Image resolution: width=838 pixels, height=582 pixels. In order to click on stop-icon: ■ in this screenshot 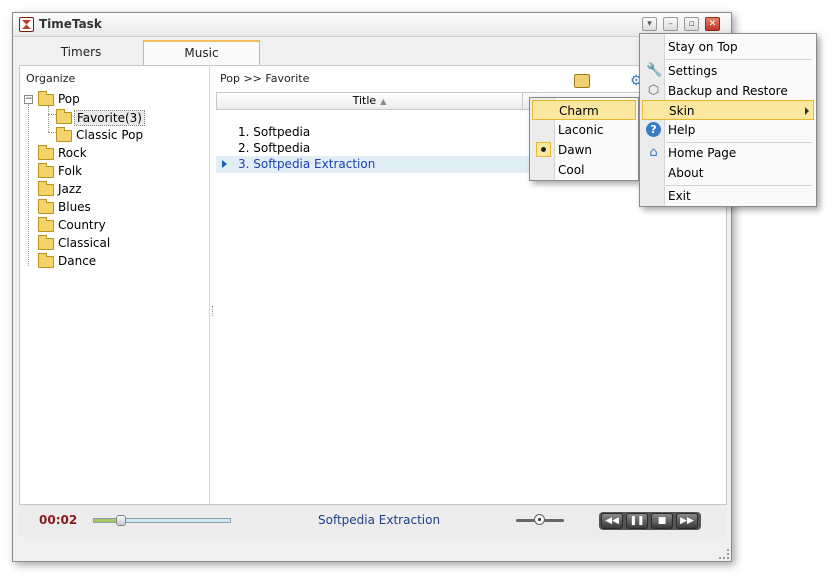, I will do `click(662, 521)`.